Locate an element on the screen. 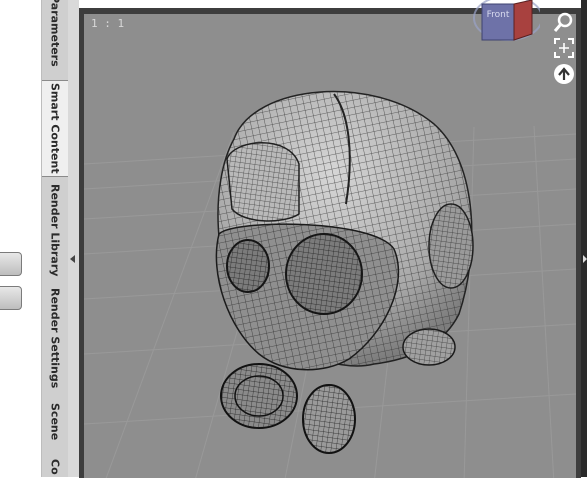 This screenshot has width=587, height=482. tab-co: Co is located at coordinates (55, 467).